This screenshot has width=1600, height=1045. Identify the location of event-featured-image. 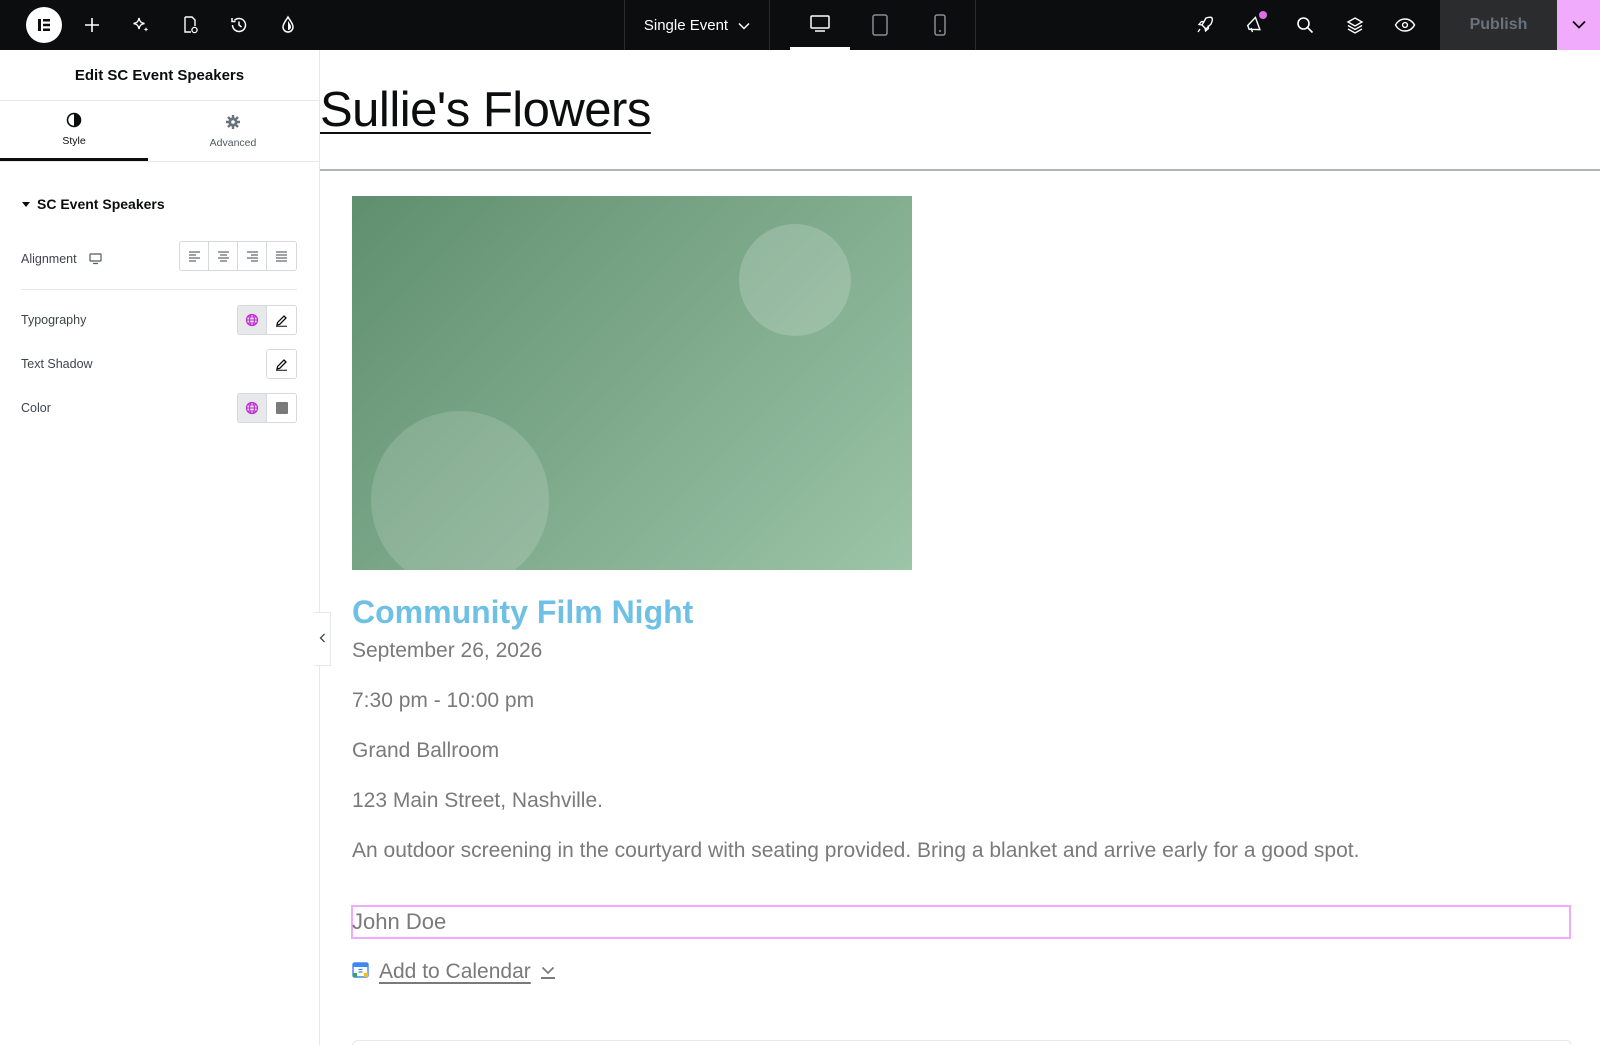
(632, 383).